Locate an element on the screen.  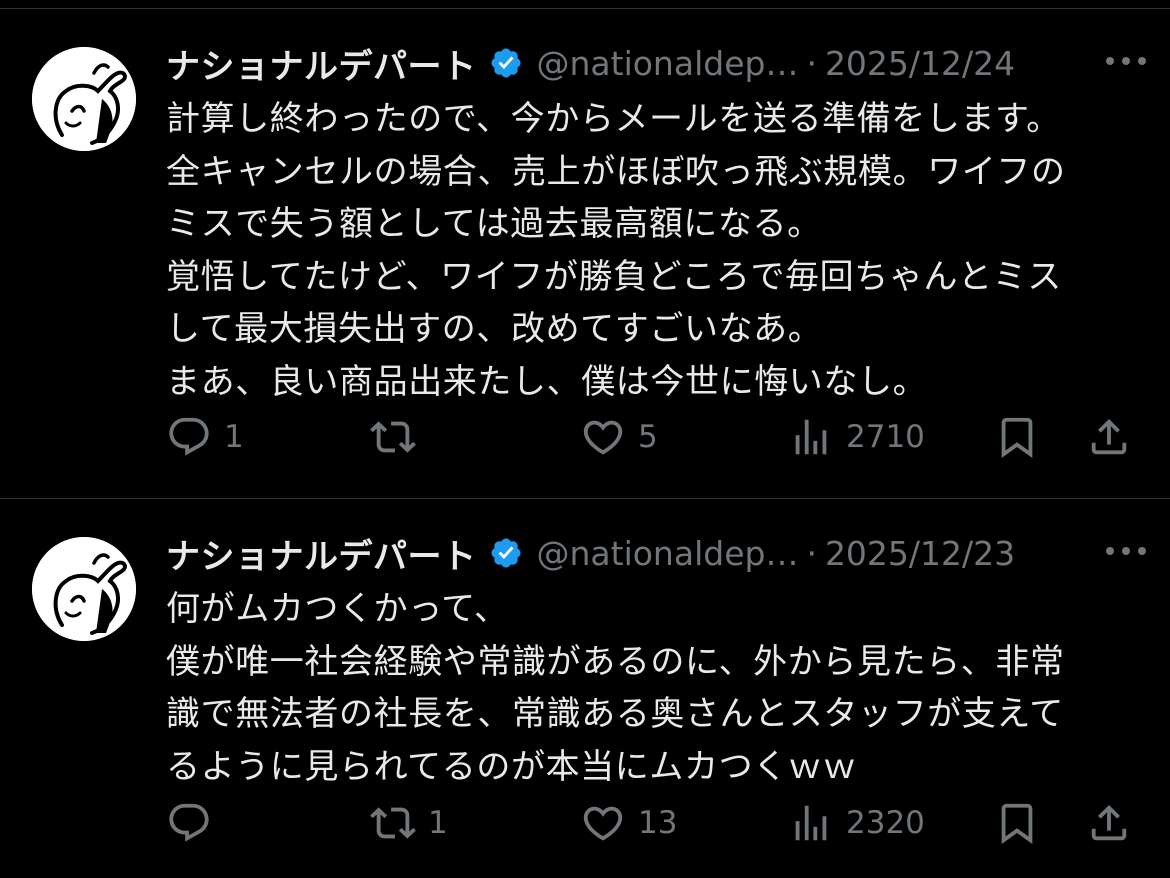
retweet-button: 1 is located at coordinates (409, 823).